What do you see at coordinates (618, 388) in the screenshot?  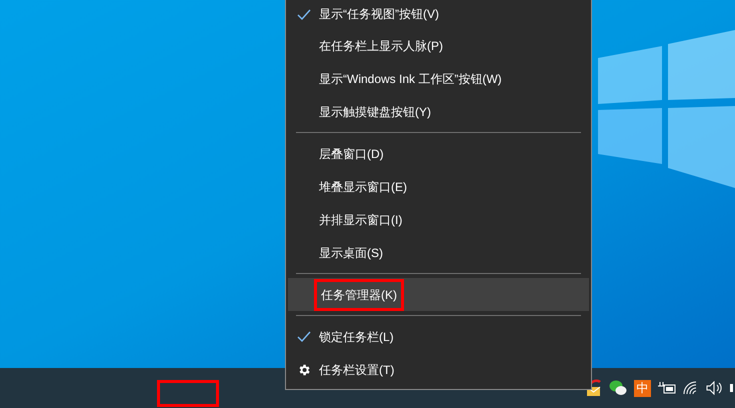 I see `chat-icon` at bounding box center [618, 388].